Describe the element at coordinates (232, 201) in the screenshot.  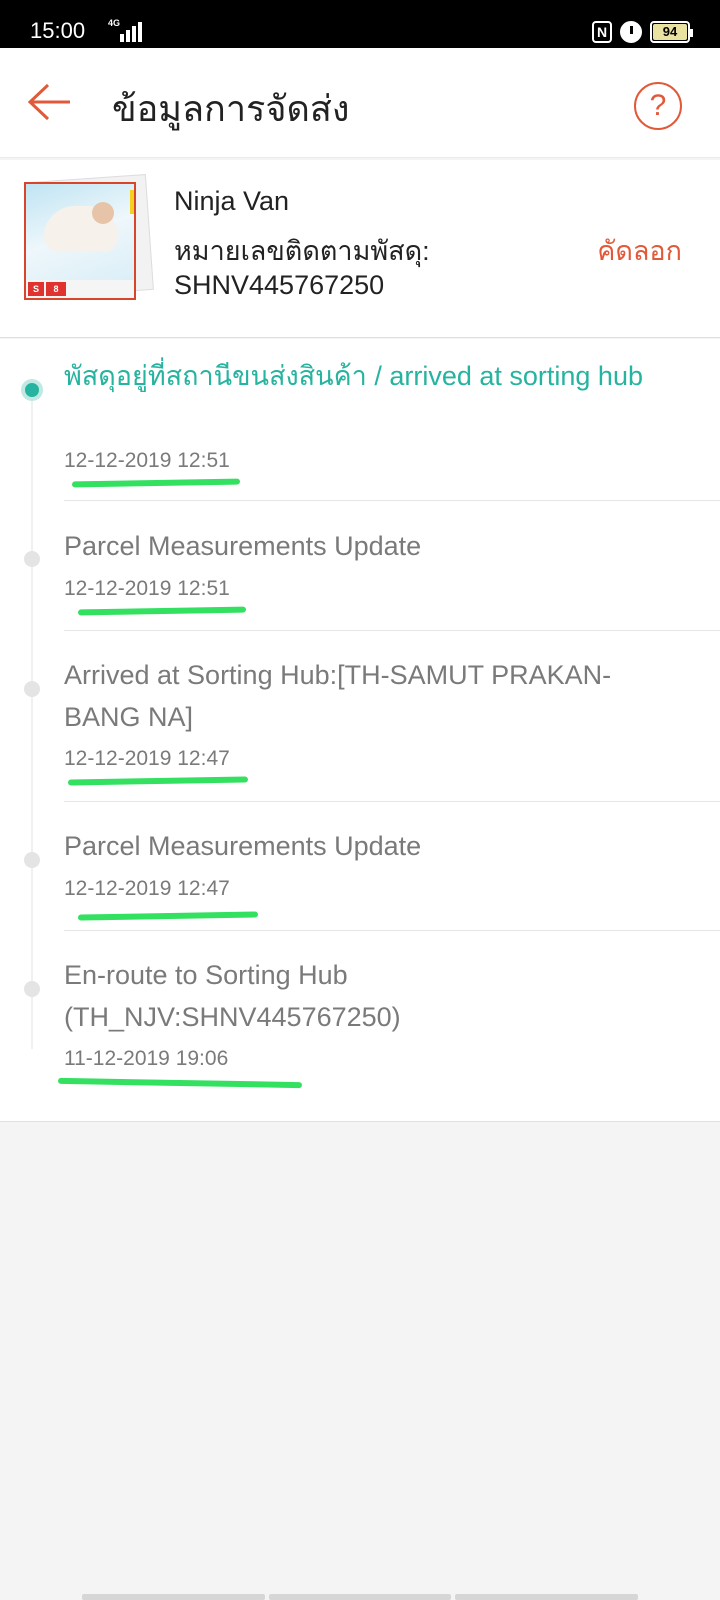
I see `carrier-name: Ninja Van` at that location.